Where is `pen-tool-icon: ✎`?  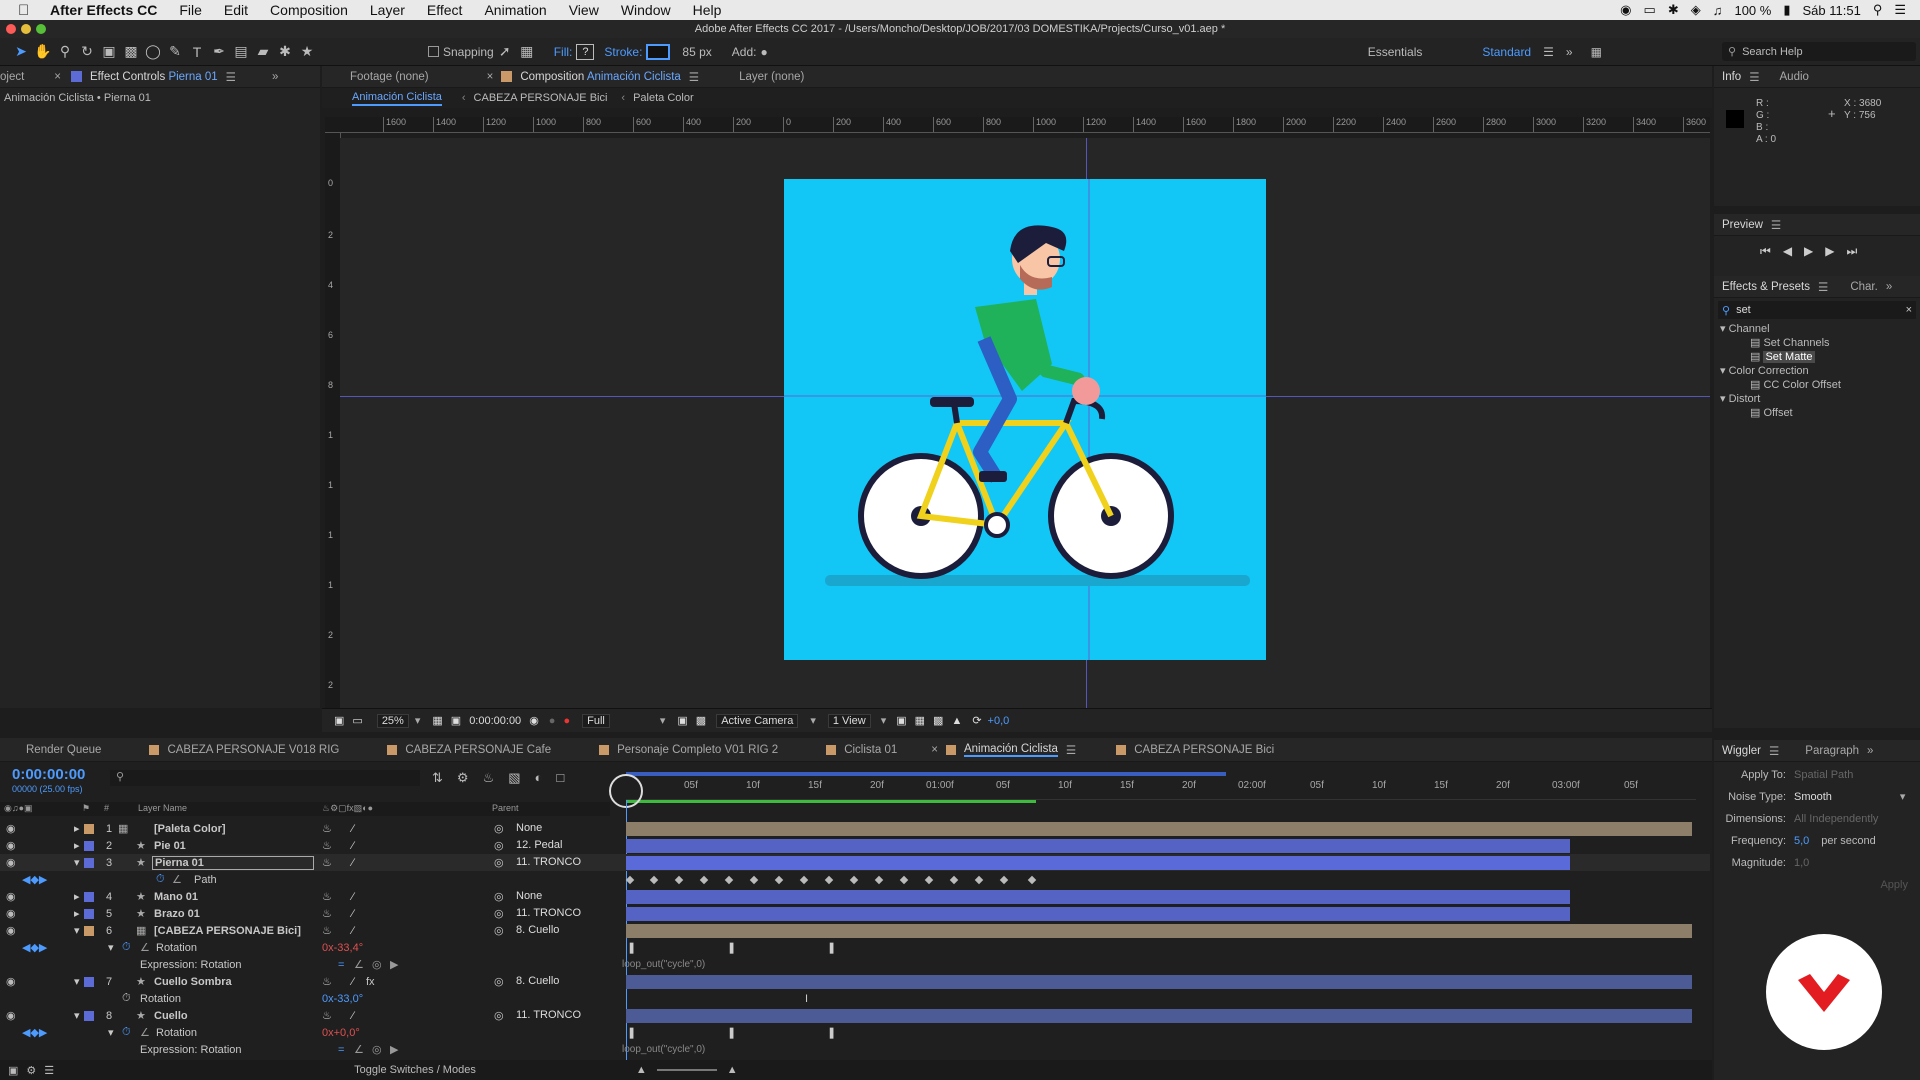
pen-tool-icon: ✎ is located at coordinates (175, 52).